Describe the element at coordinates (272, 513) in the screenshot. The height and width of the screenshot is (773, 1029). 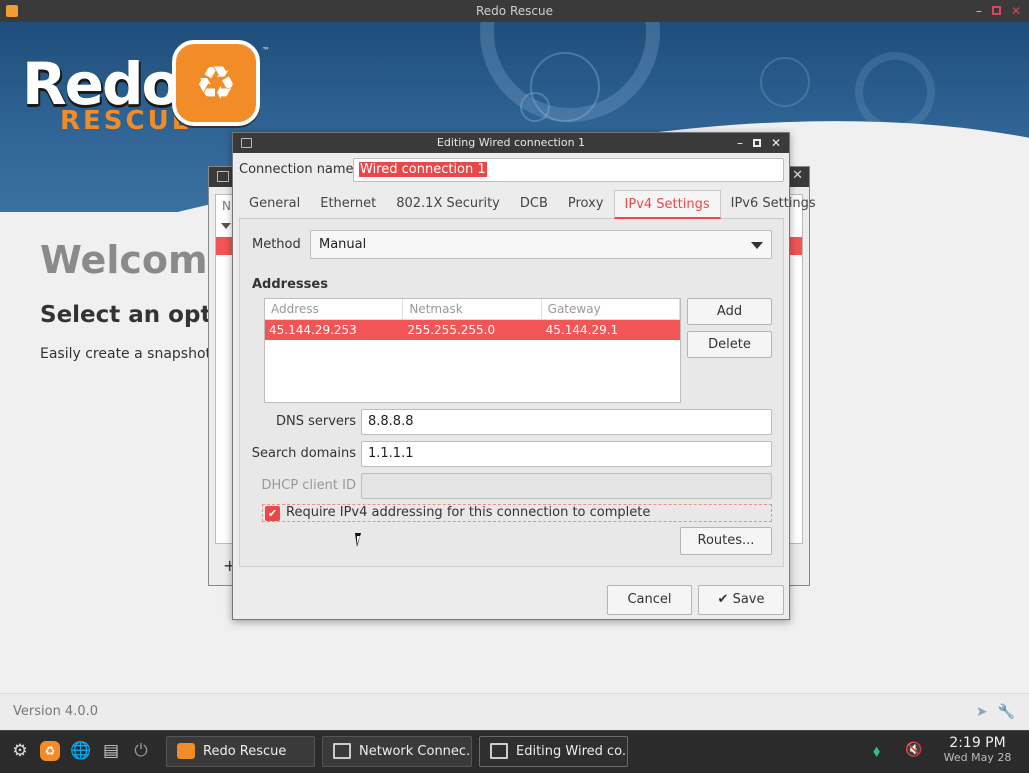
I see `checkbox-checked-icon: ✔` at that location.